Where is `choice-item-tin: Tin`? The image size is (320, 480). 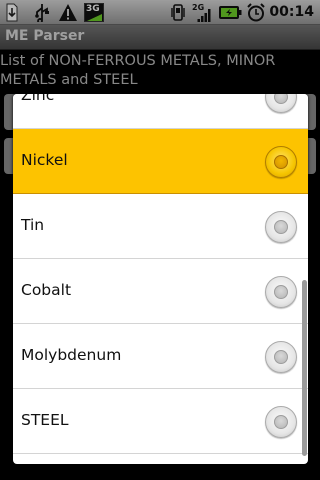
choice-item-tin: Tin is located at coordinates (160, 226).